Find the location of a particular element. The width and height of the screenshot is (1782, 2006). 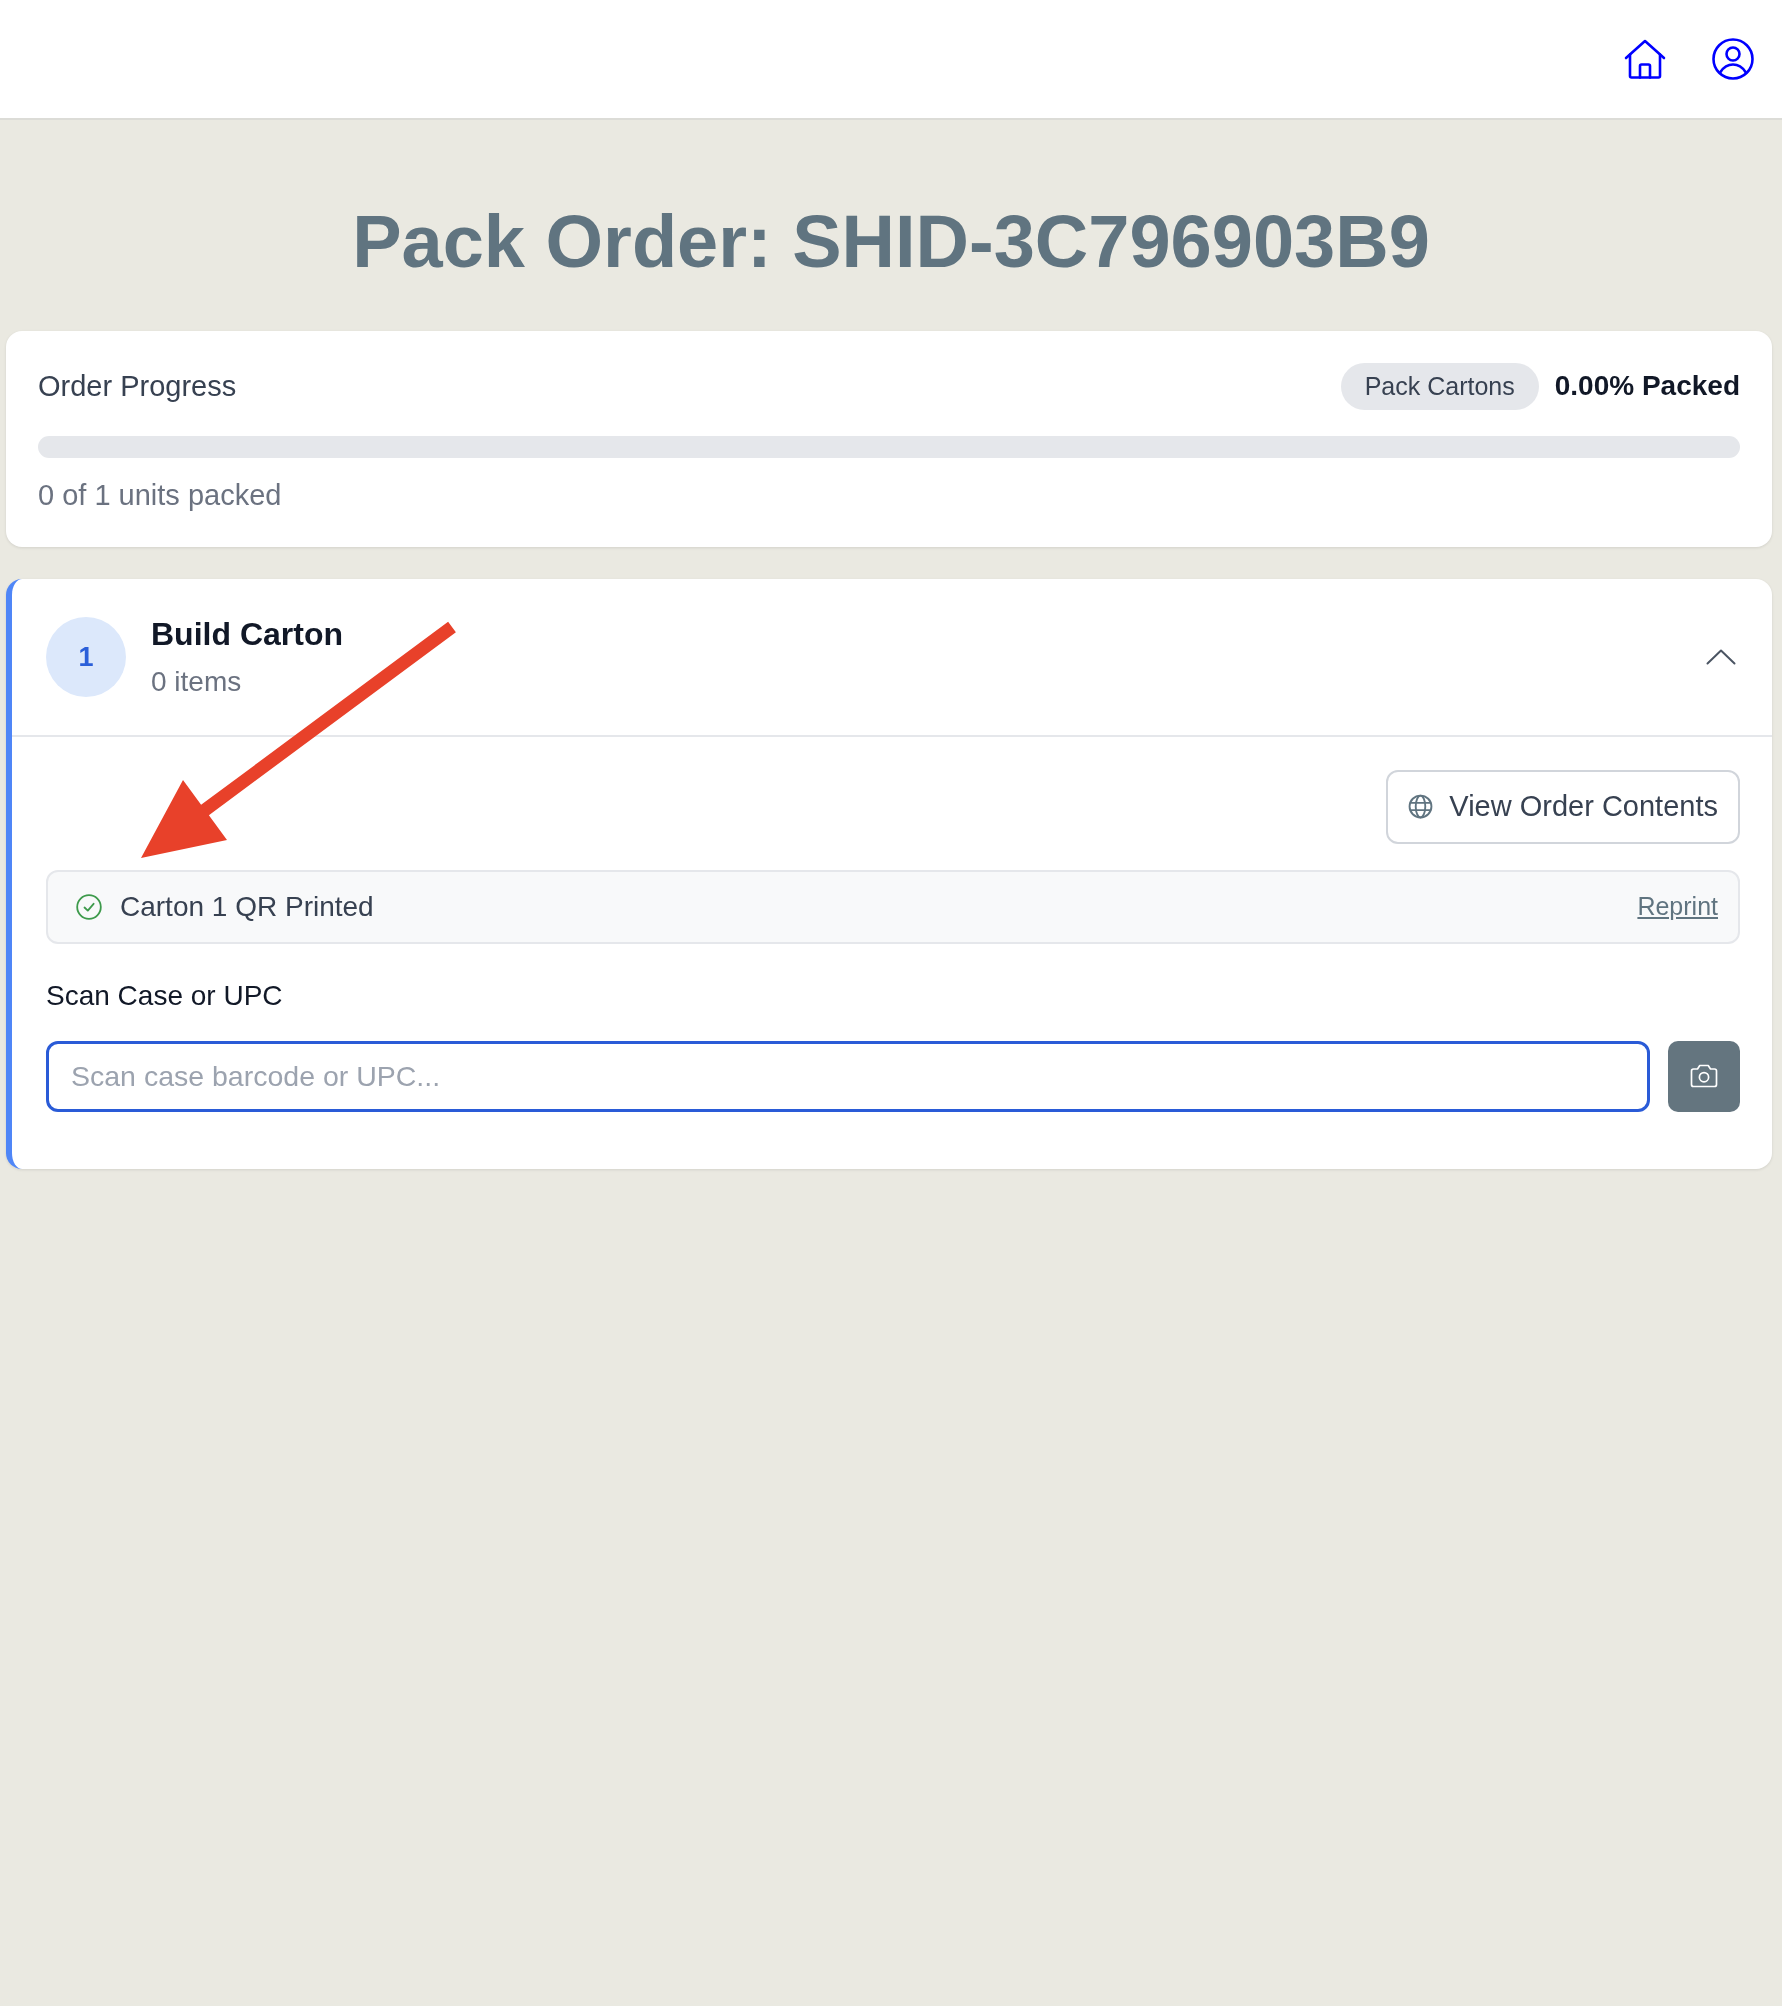

stage-badge: Pack Cartons is located at coordinates (1439, 386).